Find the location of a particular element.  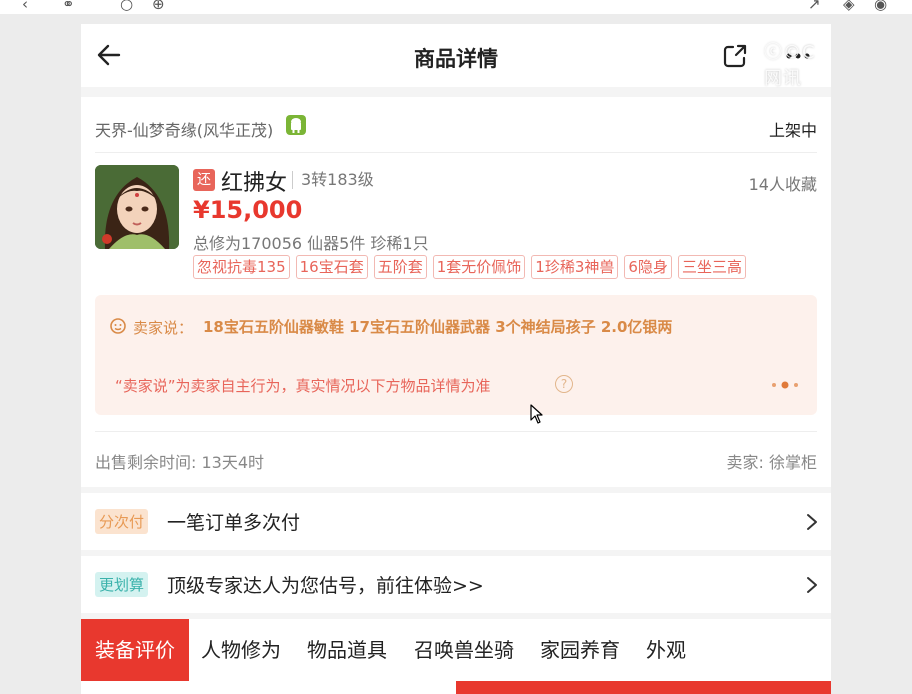

tab-equipment-review: 装备评价 is located at coordinates (135, 650).